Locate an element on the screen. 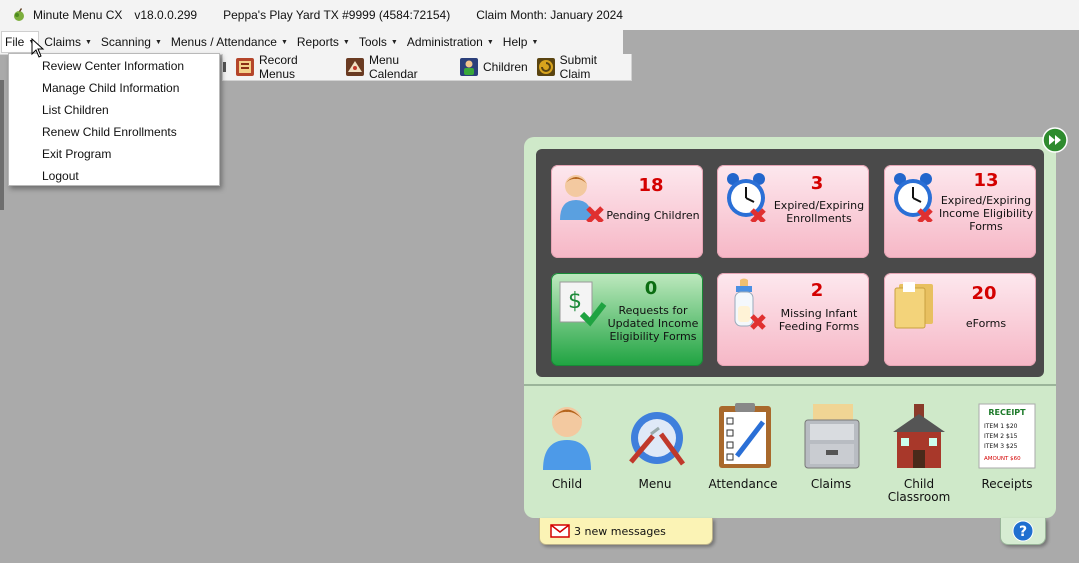  nav-receipts-label: Receipts is located at coordinates (1007, 484).